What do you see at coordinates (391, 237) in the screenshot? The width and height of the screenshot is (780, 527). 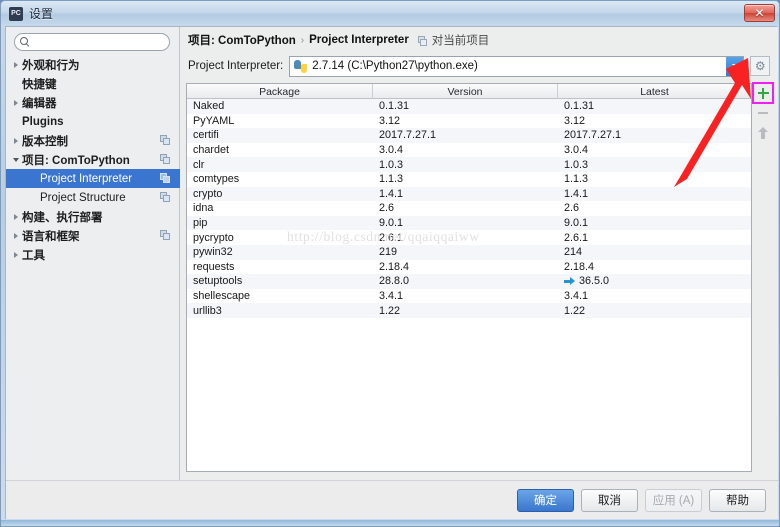 I see `cell-version: 2.6.1` at bounding box center [391, 237].